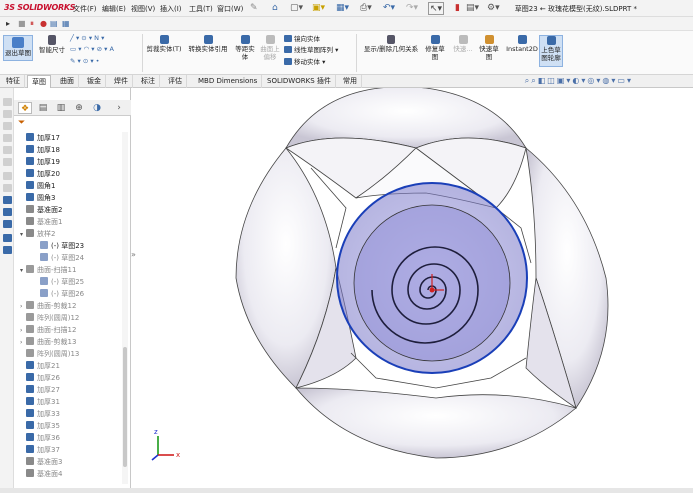 This screenshot has height=493, width=693. What do you see at coordinates (85, 9) in the screenshot?
I see `menu-file: 文件(F)` at bounding box center [85, 9].